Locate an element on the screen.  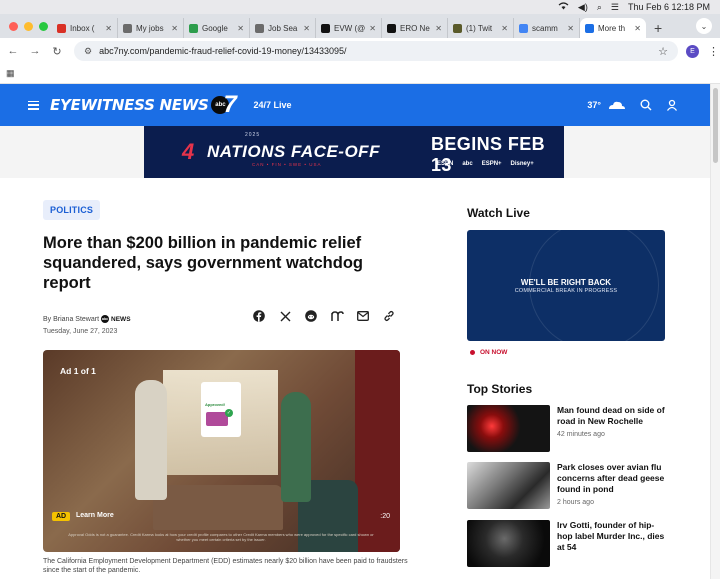
temperature-value: 37° is located at coordinates (594, 105).